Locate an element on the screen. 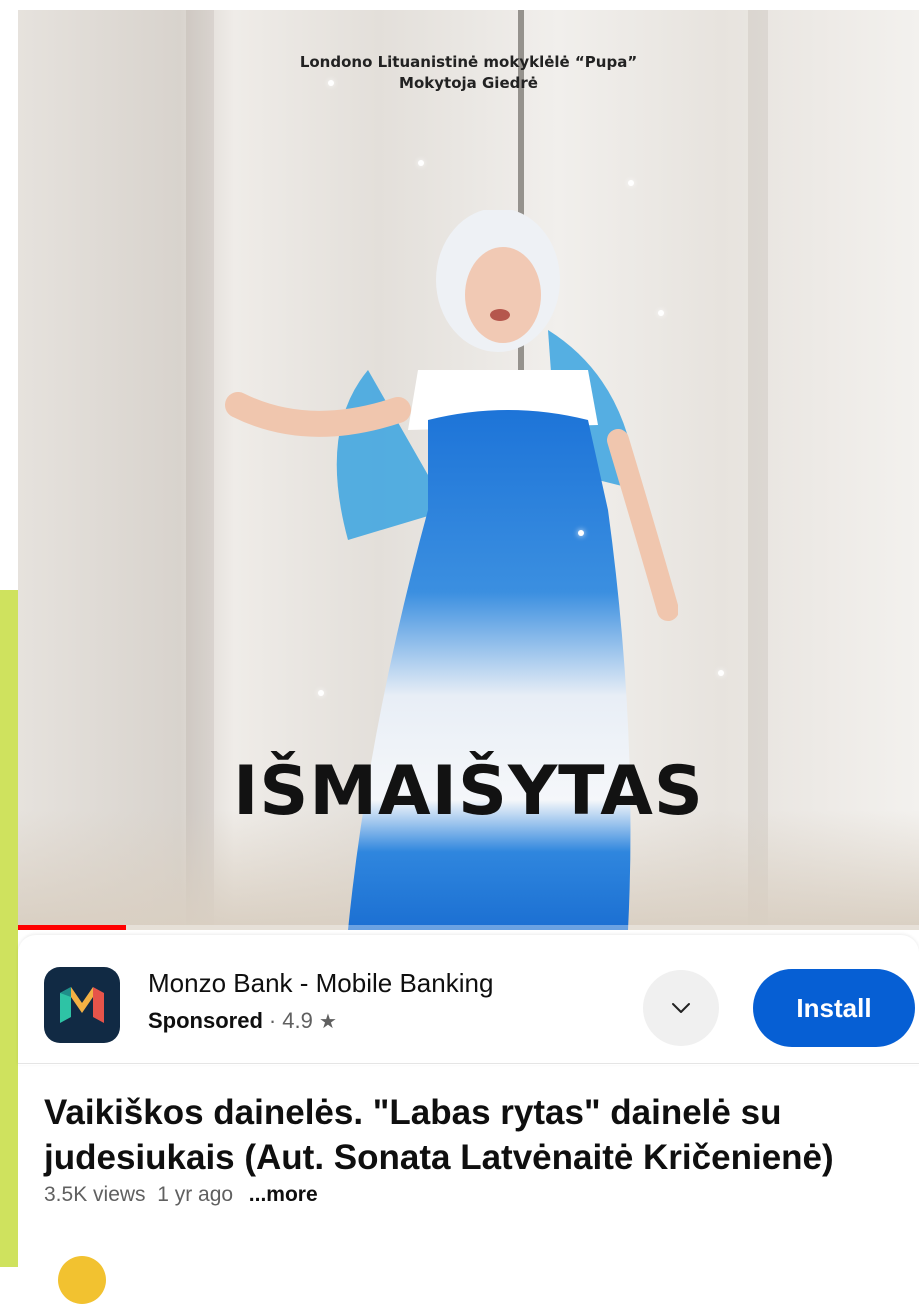 The height and width of the screenshot is (1304, 919). ad-app-name: Monzo Bank - Mobile Banking is located at coordinates (320, 983).